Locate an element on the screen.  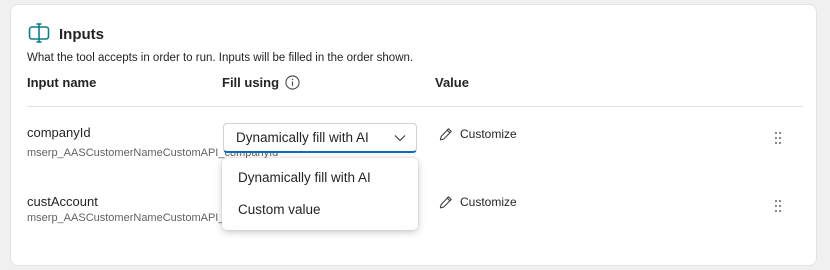
input-name: companyId is located at coordinates (59, 132).